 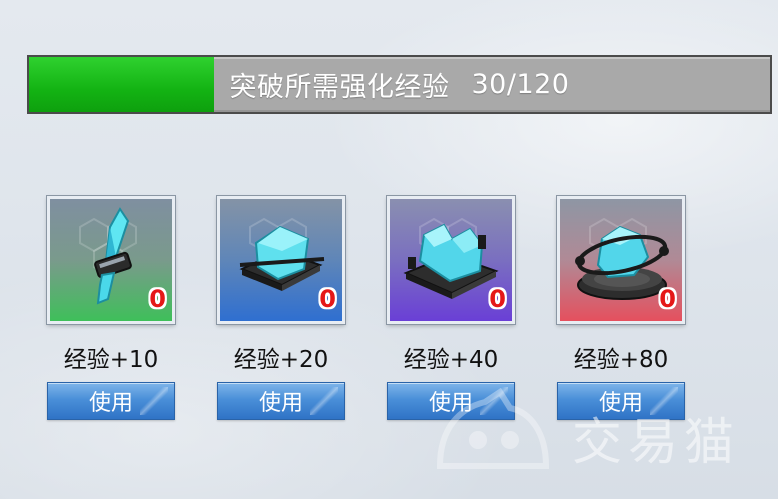 I want to click on exp-label: 经验+80, so click(x=621, y=360).